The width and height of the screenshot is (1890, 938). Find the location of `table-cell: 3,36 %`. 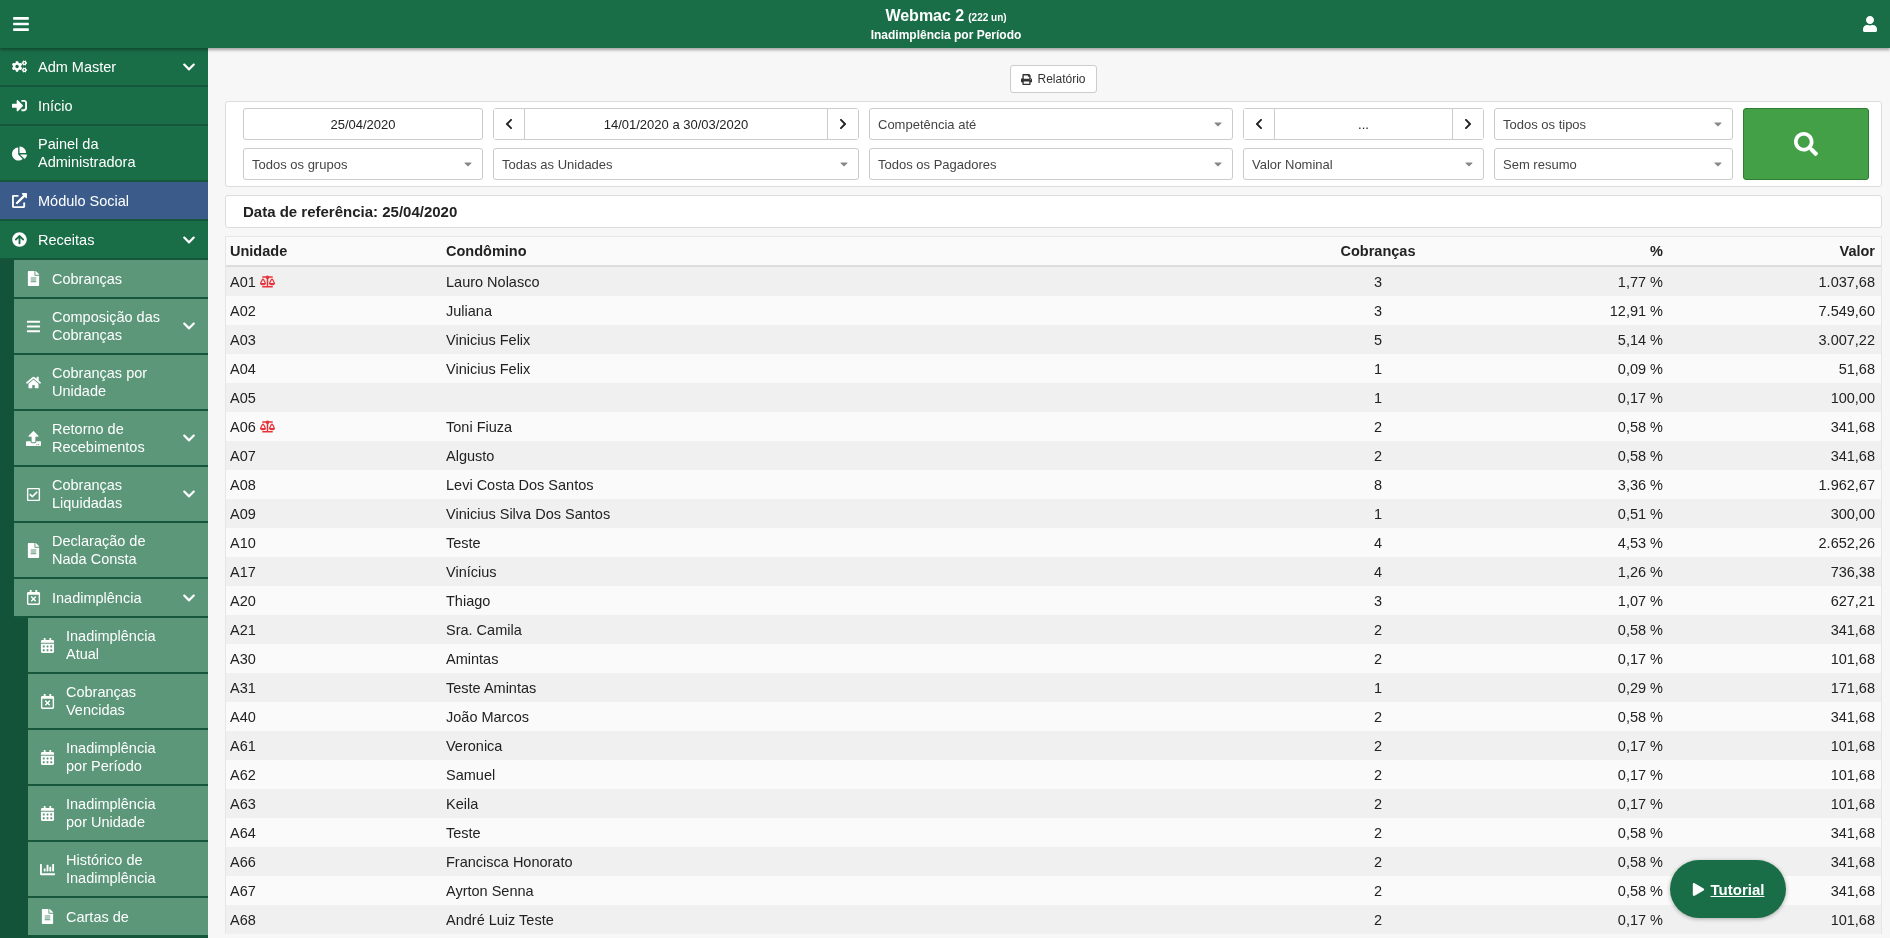

table-cell: 3,36 % is located at coordinates (1640, 484).